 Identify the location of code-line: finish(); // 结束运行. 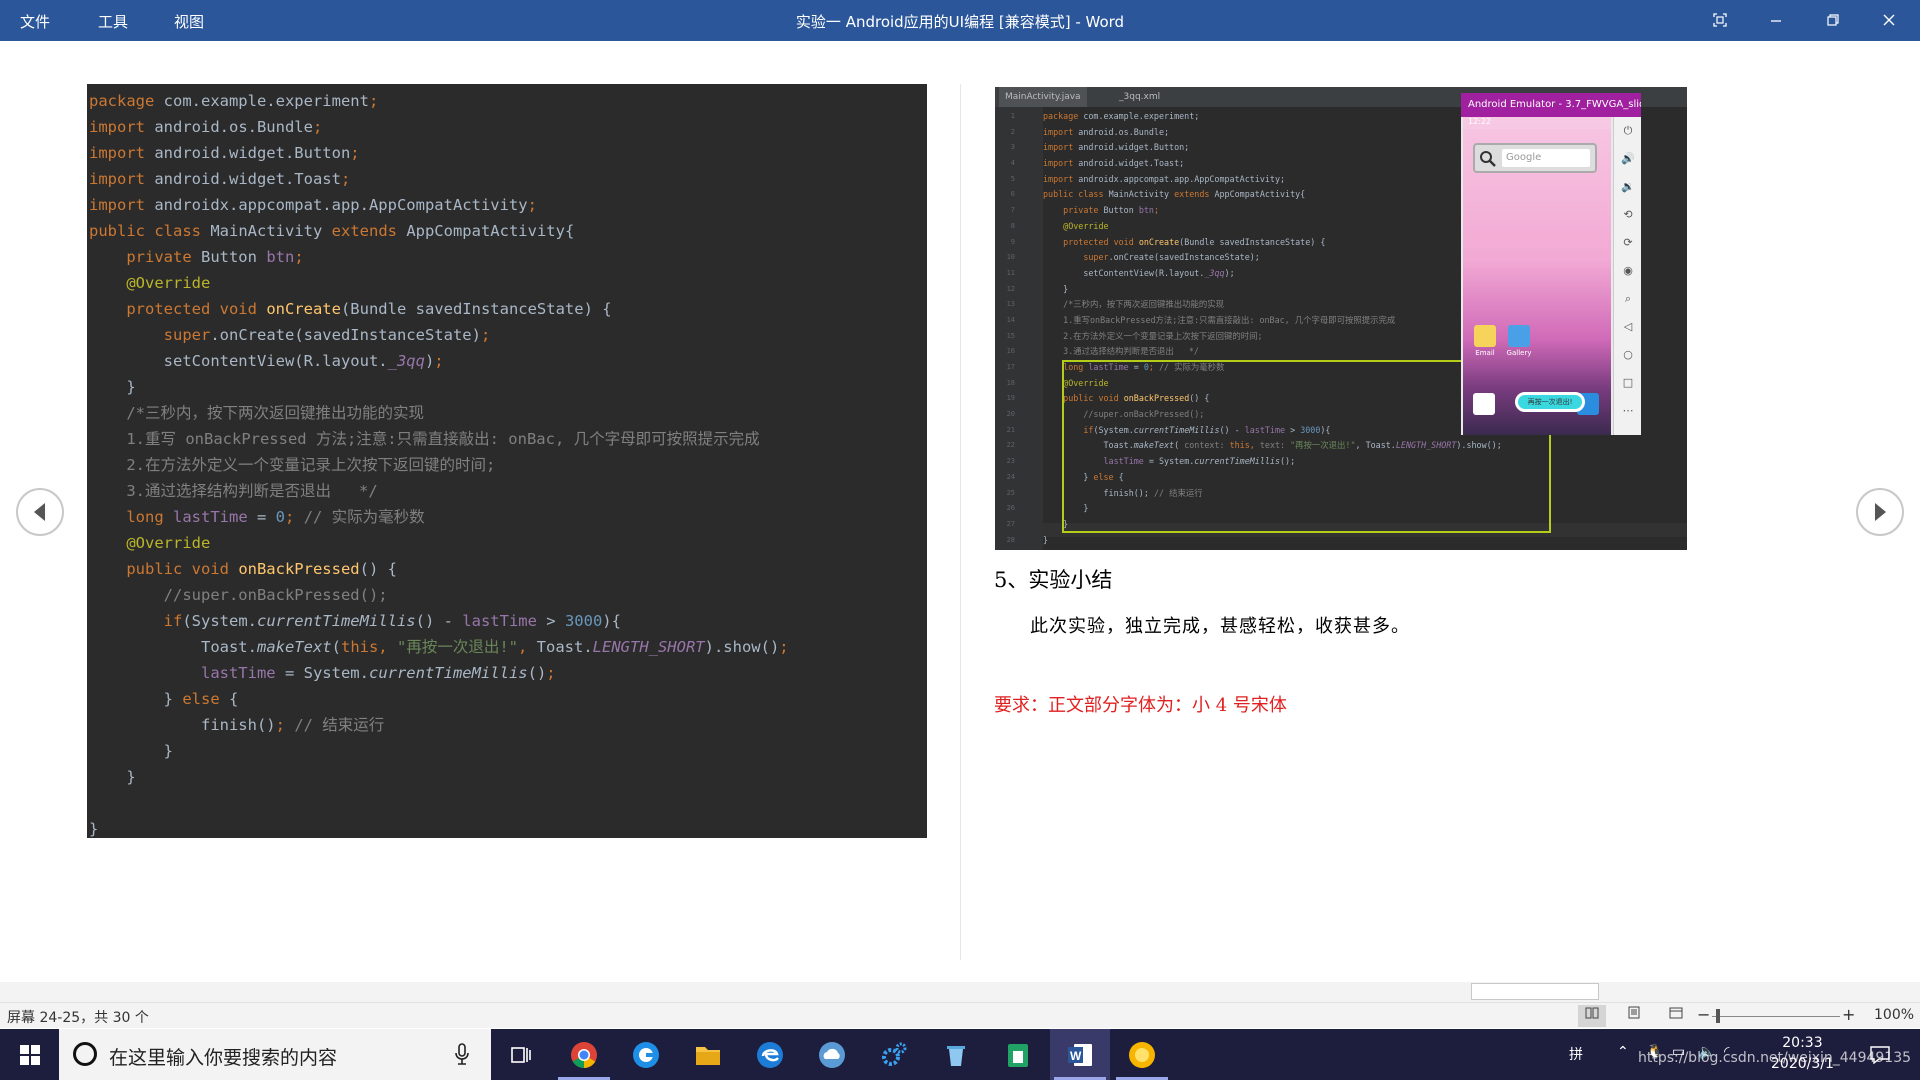
(507, 725).